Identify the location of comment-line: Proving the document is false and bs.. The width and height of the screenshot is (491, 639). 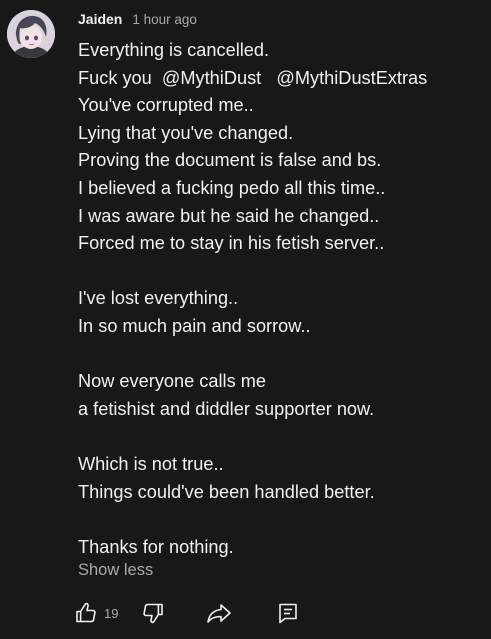
(230, 160).